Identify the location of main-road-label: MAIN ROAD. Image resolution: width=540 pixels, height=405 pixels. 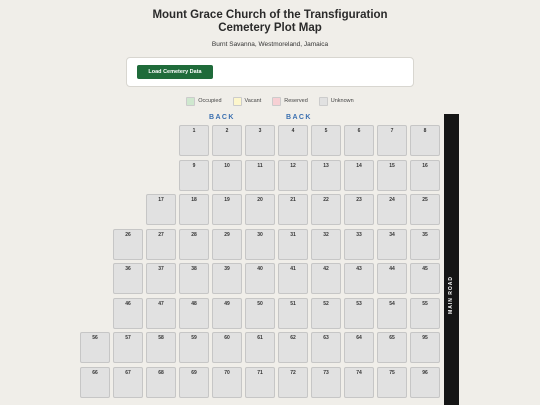
(451, 295).